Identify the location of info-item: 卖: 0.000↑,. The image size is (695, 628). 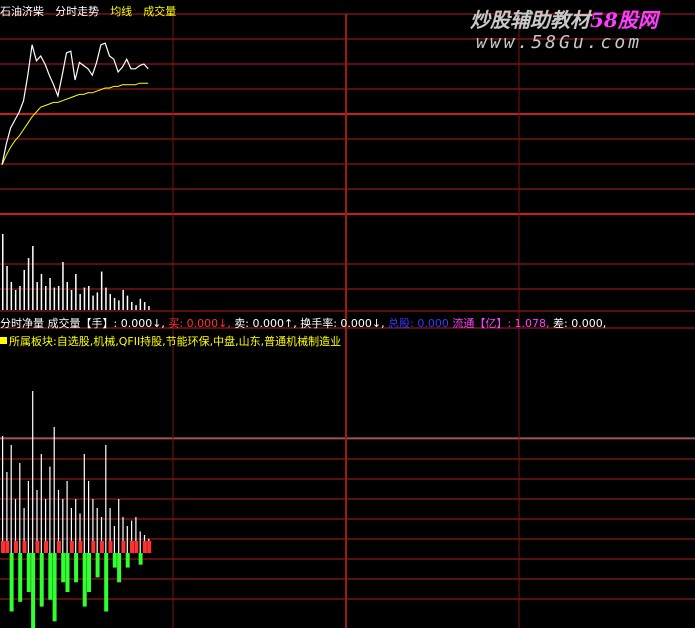
(263, 323).